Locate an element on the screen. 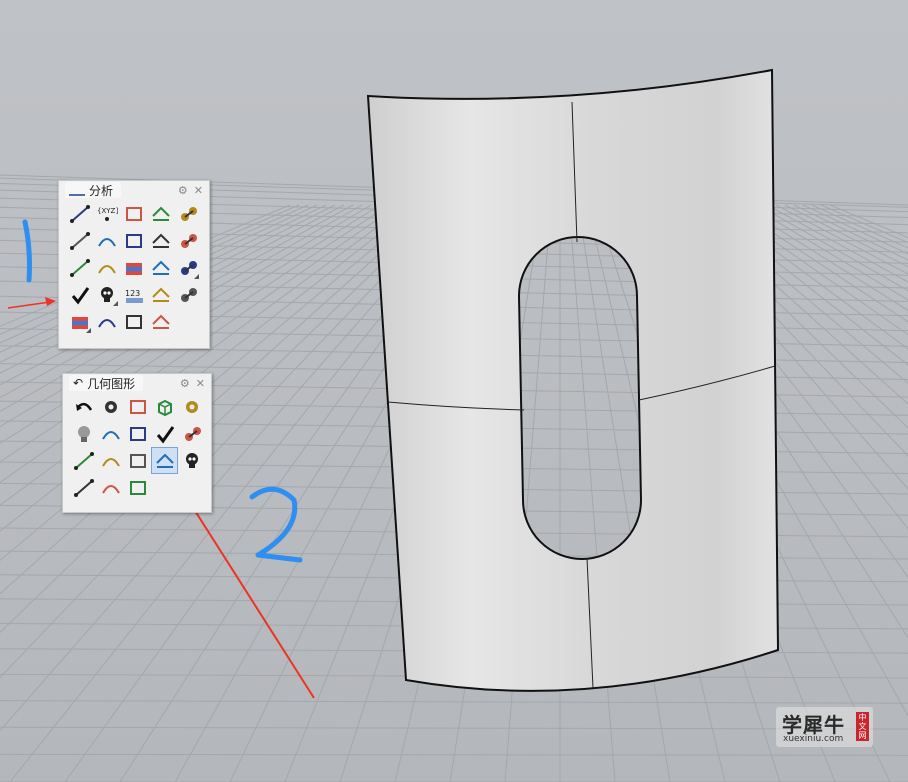 The height and width of the screenshot is (782, 908). normal-direction-button is located at coordinates (79, 267).